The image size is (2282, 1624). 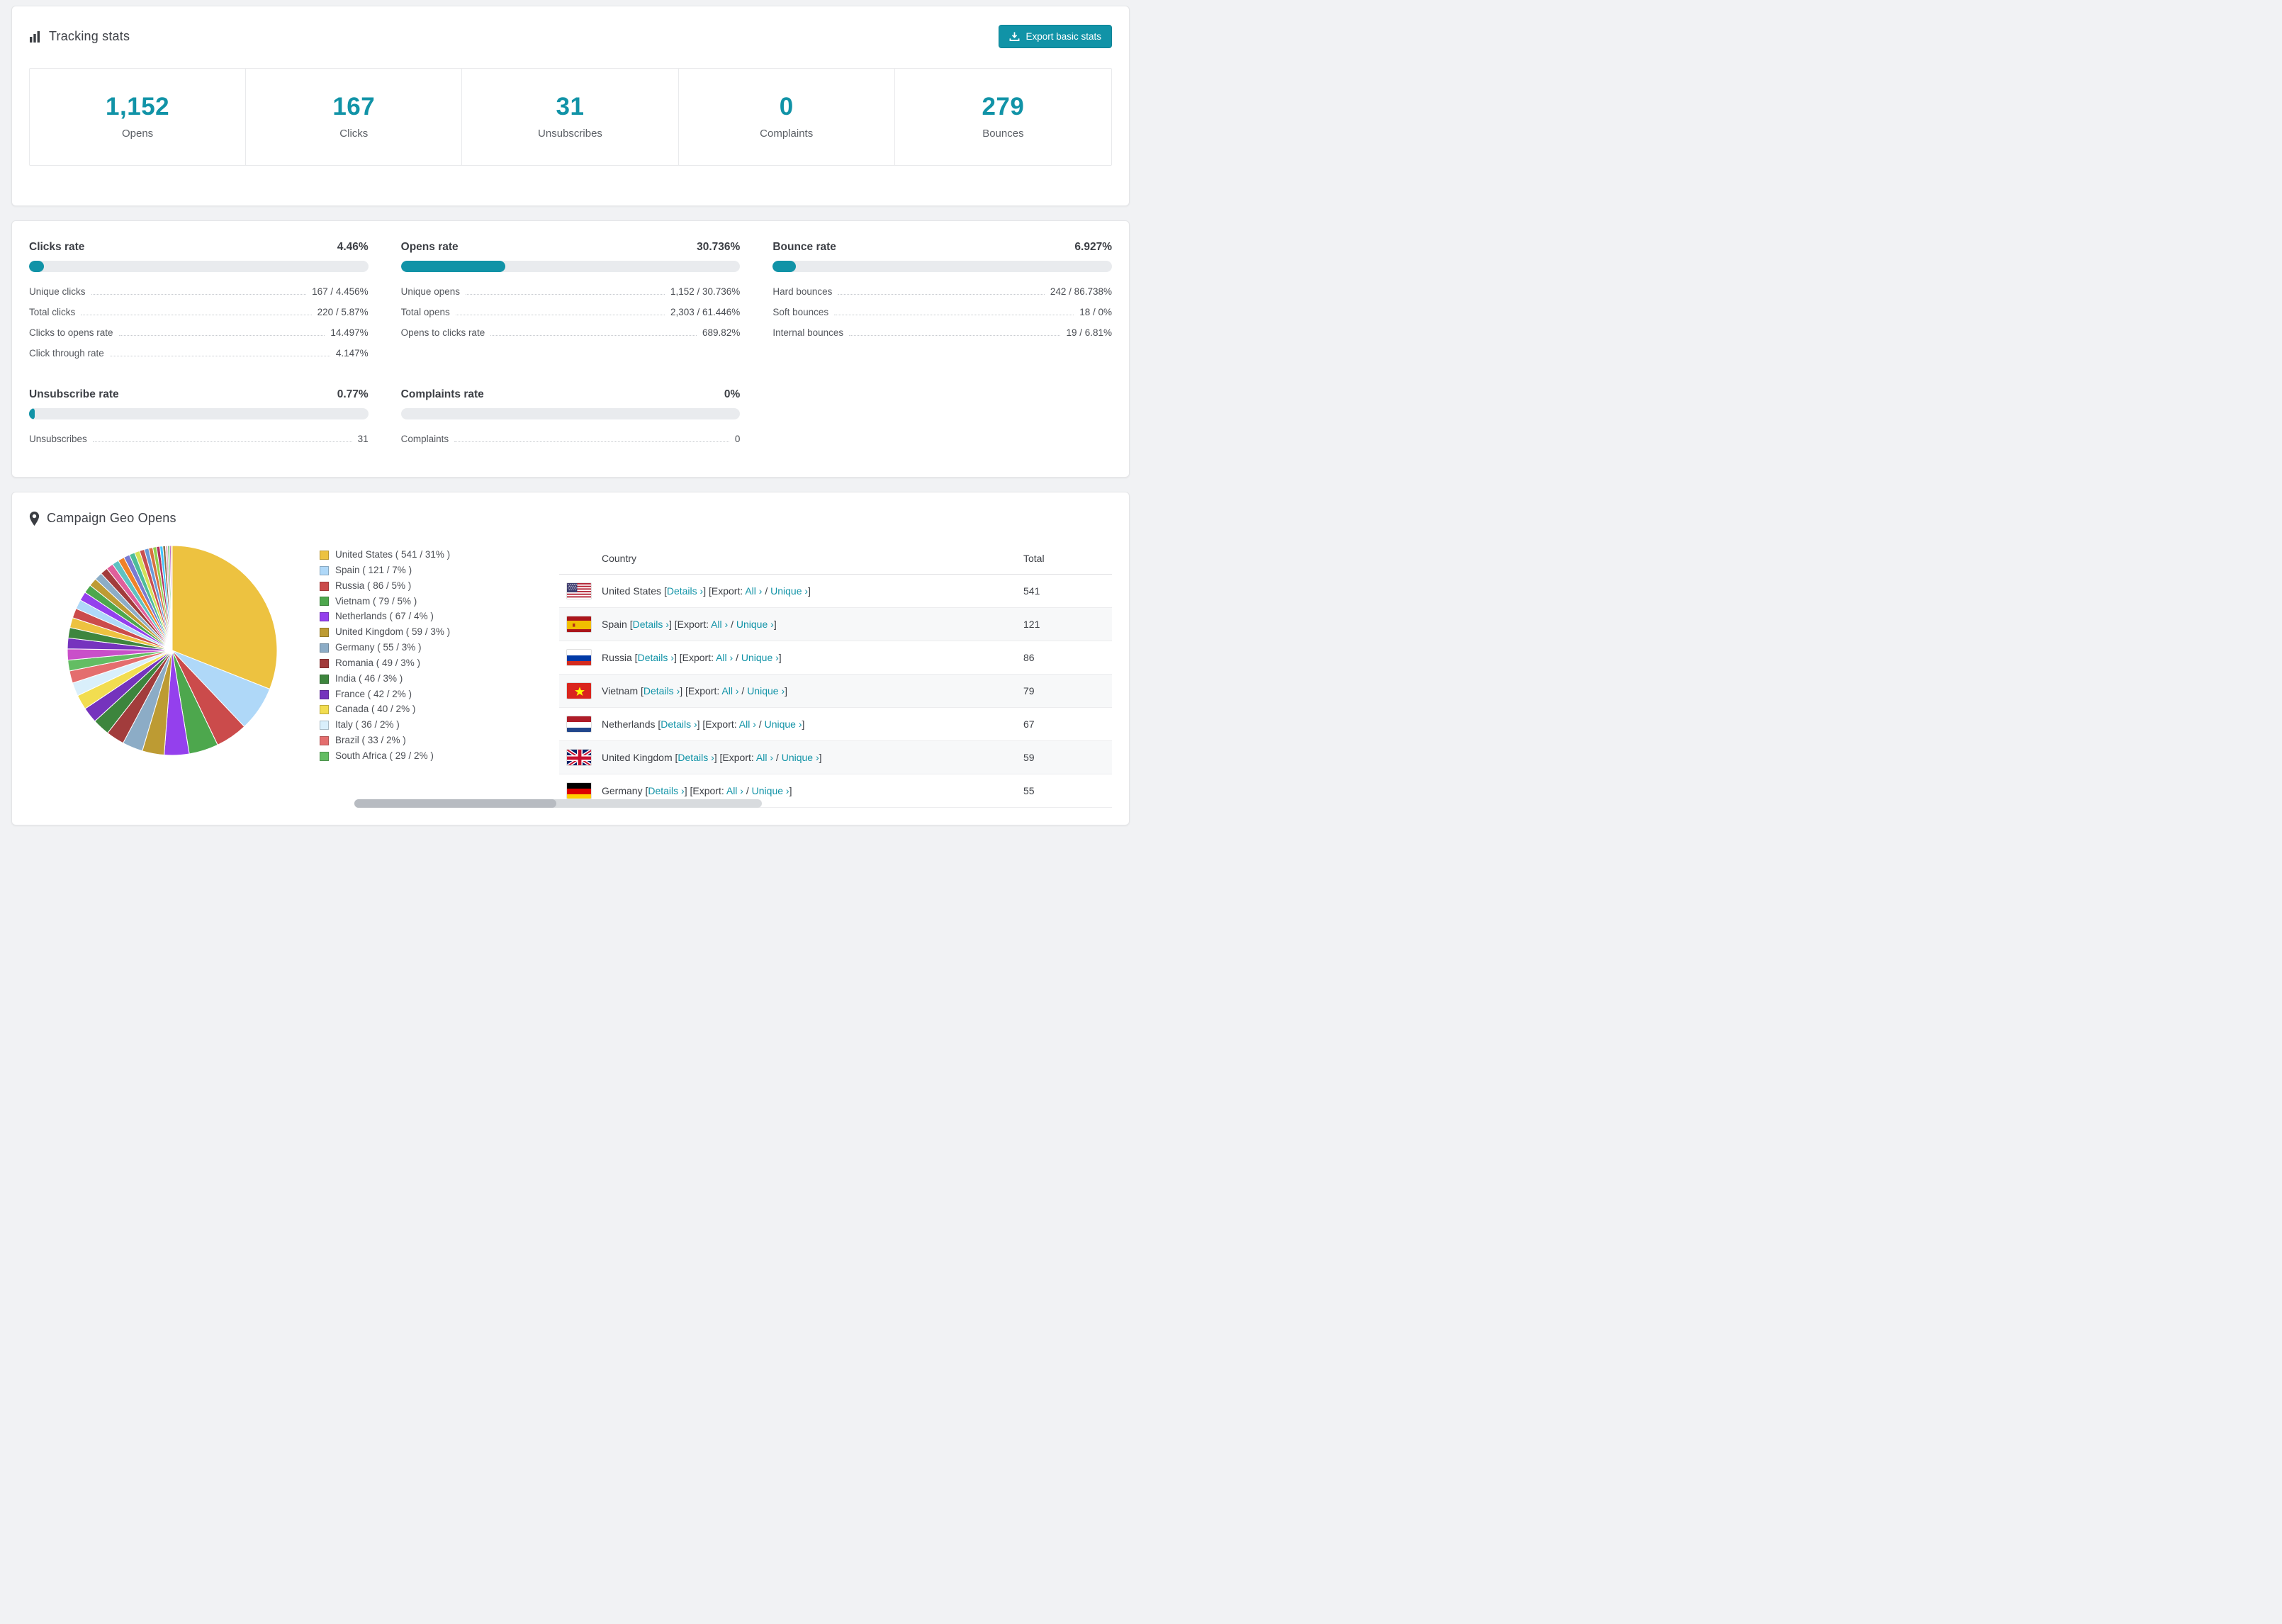 I want to click on dotted-leader, so click(x=955, y=335).